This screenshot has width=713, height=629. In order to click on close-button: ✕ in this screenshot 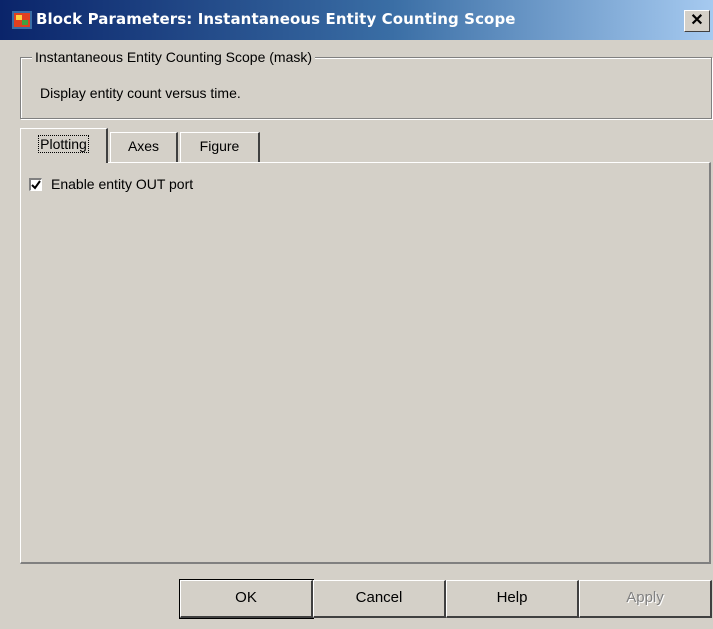, I will do `click(697, 21)`.